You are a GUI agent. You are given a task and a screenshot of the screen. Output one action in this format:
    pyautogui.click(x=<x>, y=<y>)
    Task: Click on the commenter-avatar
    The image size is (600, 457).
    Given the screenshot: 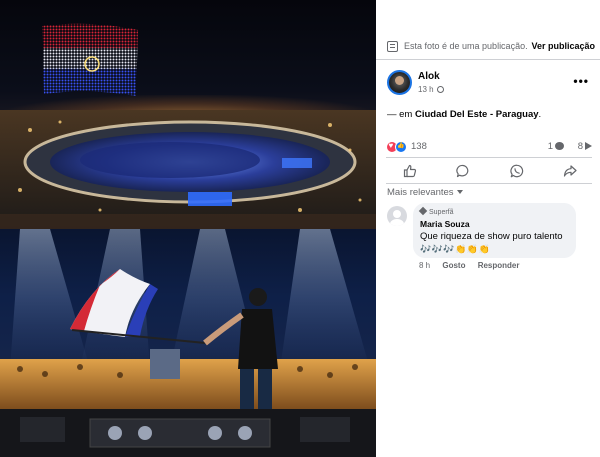 What is the action you would take?
    pyautogui.click(x=397, y=216)
    